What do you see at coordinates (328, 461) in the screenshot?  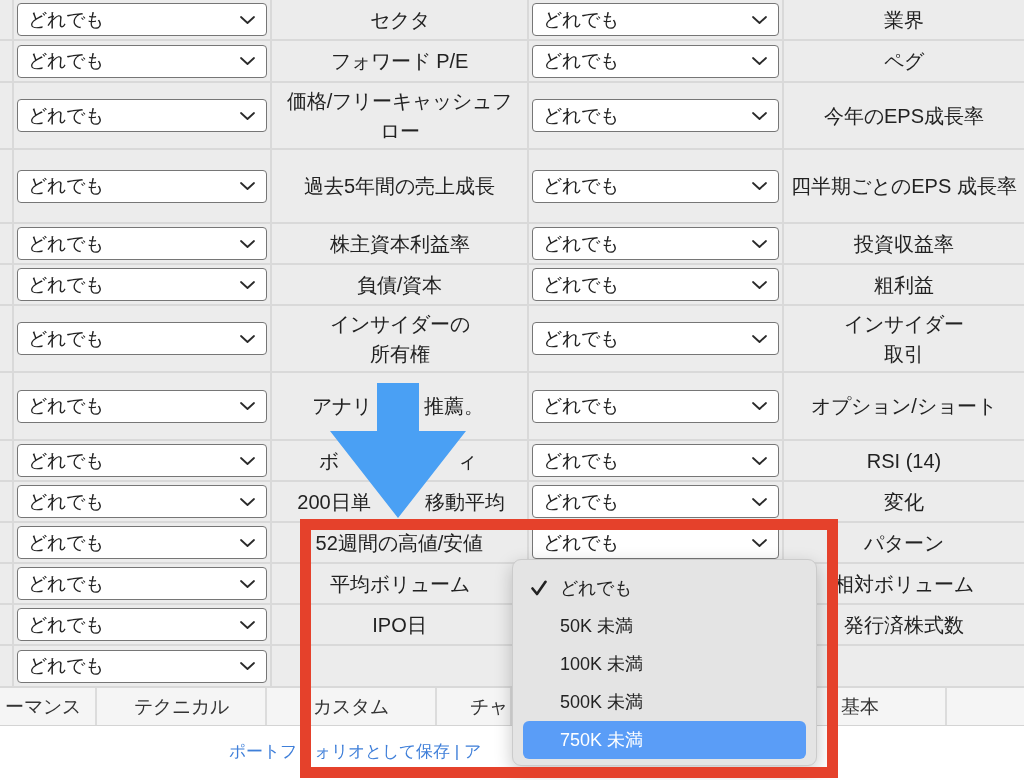 I see `filter-label: ボ` at bounding box center [328, 461].